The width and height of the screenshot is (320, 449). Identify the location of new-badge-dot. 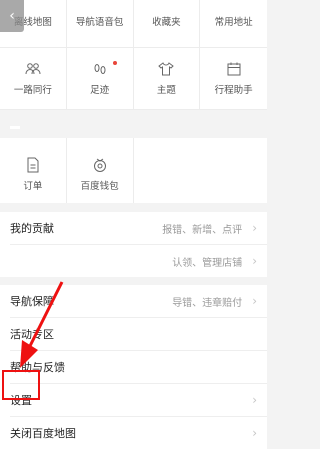
(114, 63).